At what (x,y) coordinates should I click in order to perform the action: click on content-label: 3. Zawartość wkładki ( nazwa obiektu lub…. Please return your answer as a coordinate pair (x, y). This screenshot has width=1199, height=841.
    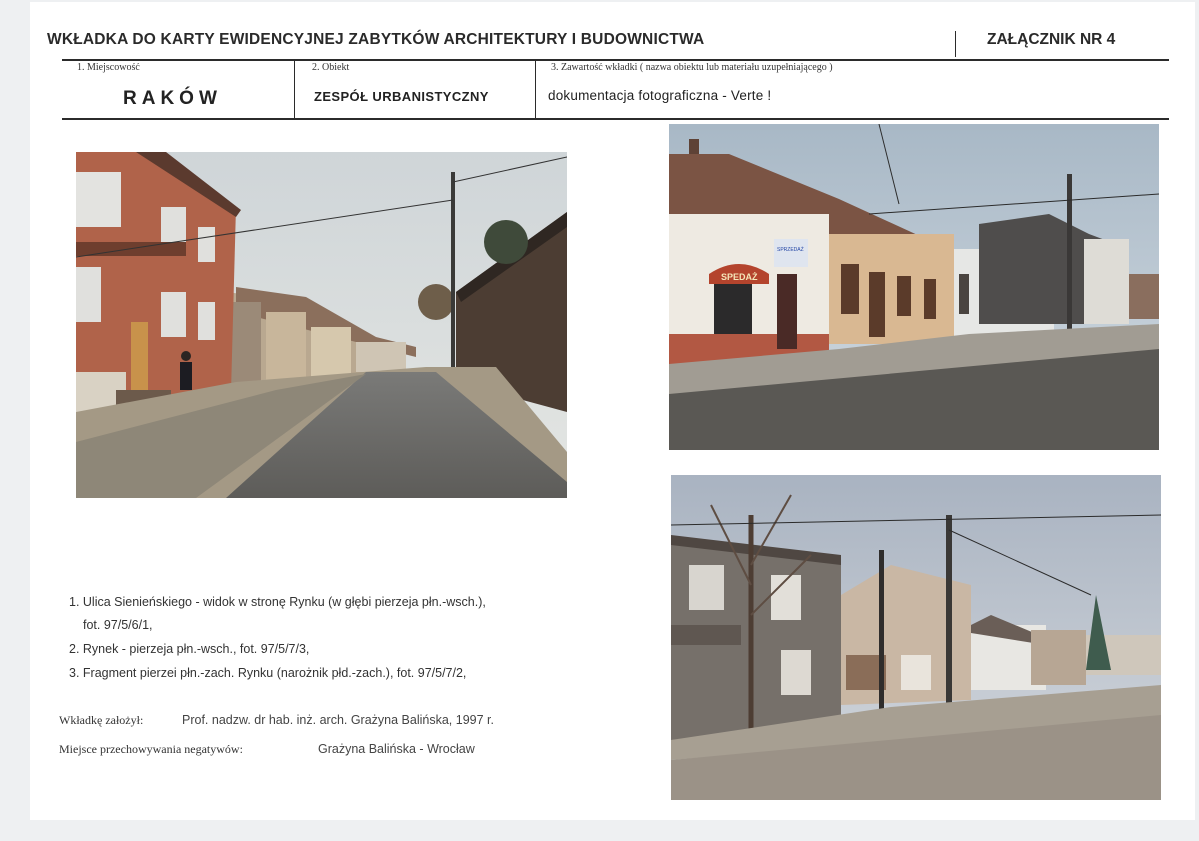
    Looking at the image, I should click on (692, 67).